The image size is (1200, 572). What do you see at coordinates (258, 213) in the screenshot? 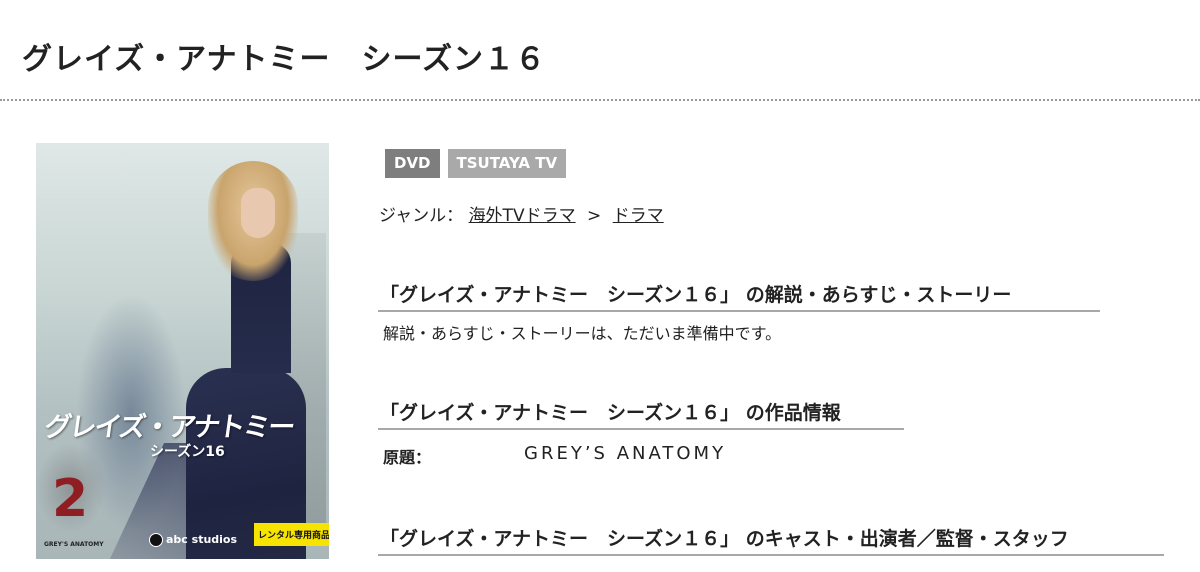
I see `poster-figure-face` at bounding box center [258, 213].